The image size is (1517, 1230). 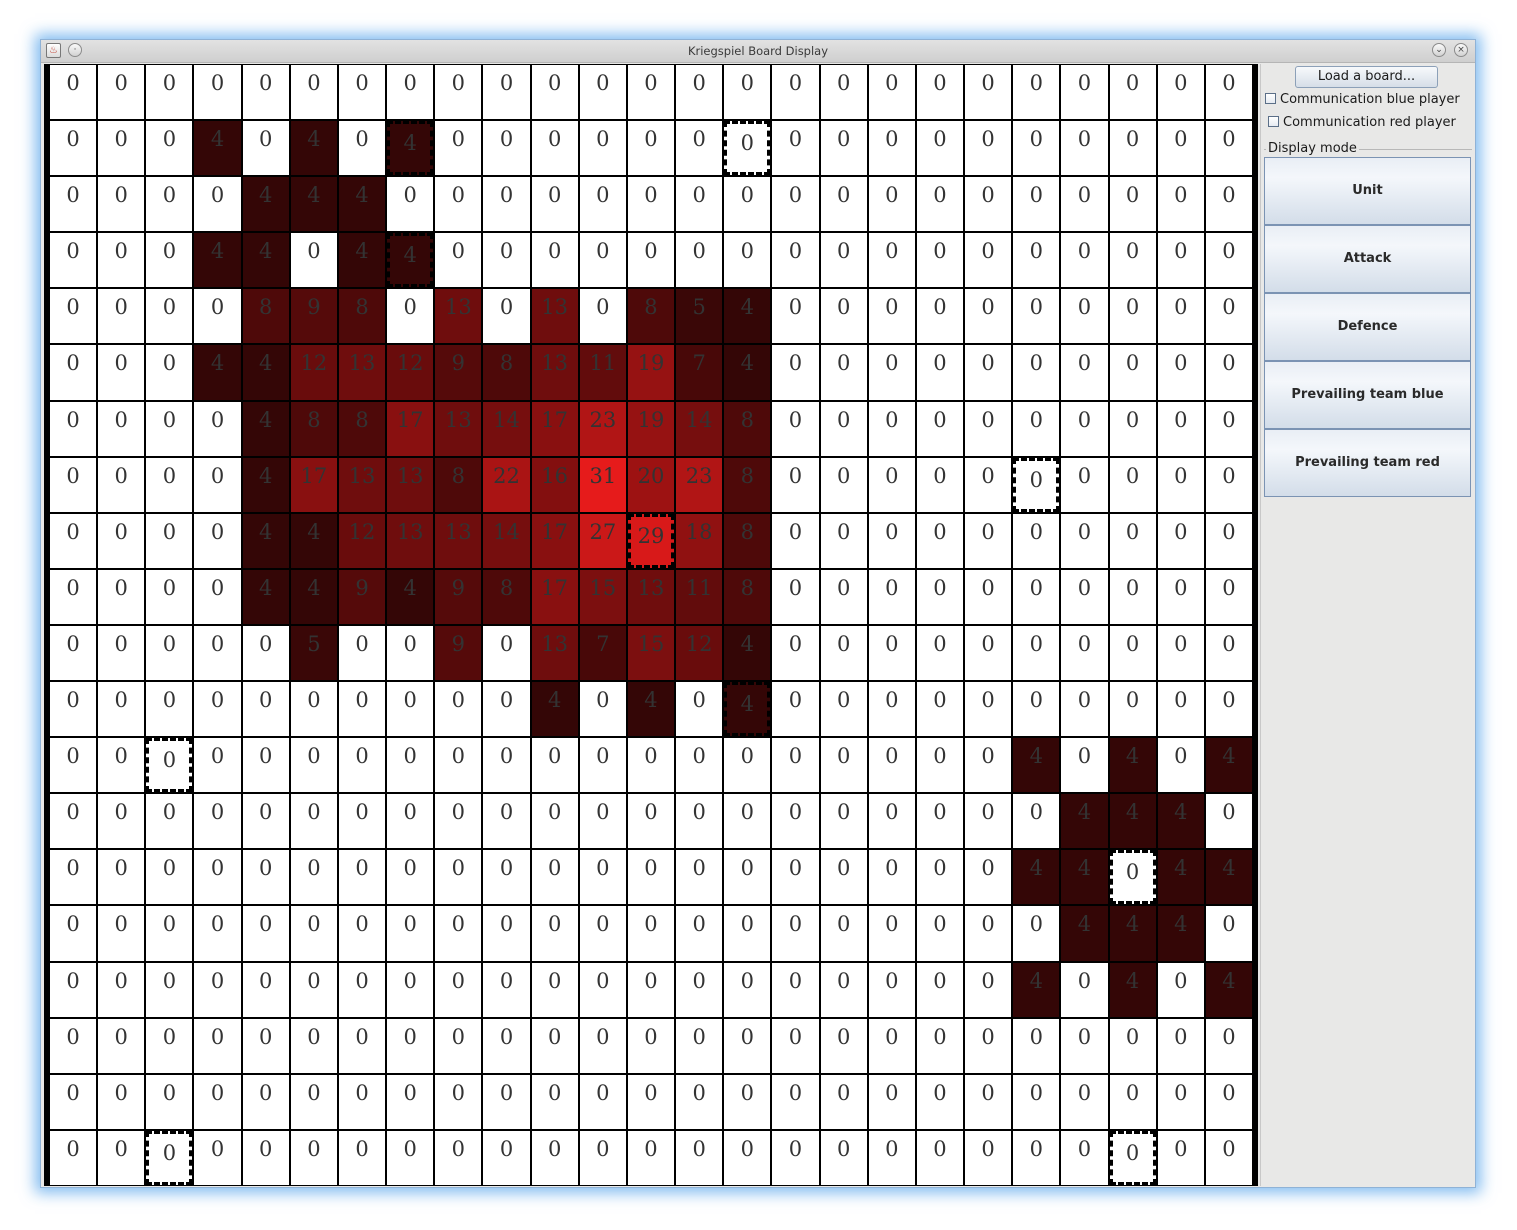 I want to click on board-cell: 9, so click(x=458, y=653).